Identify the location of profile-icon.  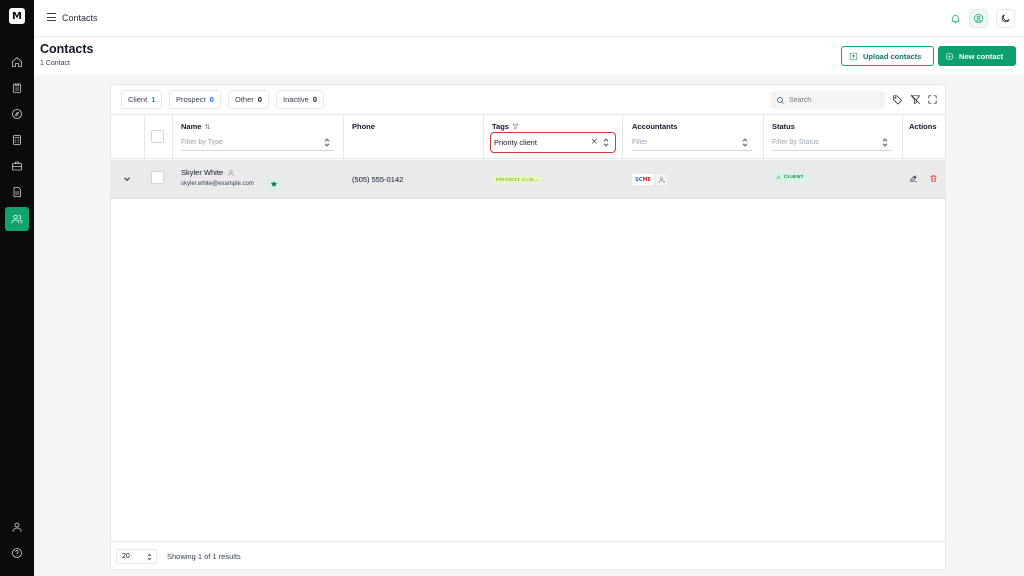
(17, 527).